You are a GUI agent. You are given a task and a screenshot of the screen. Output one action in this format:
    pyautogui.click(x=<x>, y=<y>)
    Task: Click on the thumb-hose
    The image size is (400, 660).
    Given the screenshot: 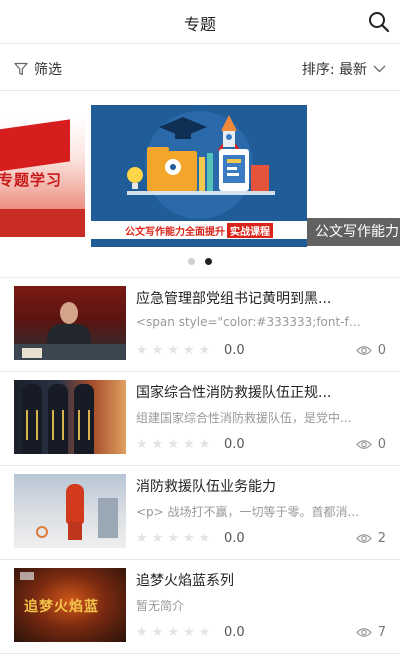 What is the action you would take?
    pyautogui.click(x=42, y=532)
    